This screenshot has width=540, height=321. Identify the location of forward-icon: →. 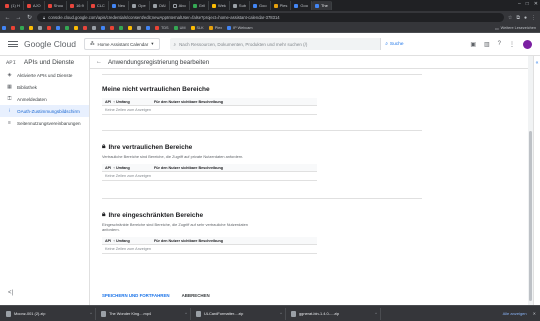
(18, 18).